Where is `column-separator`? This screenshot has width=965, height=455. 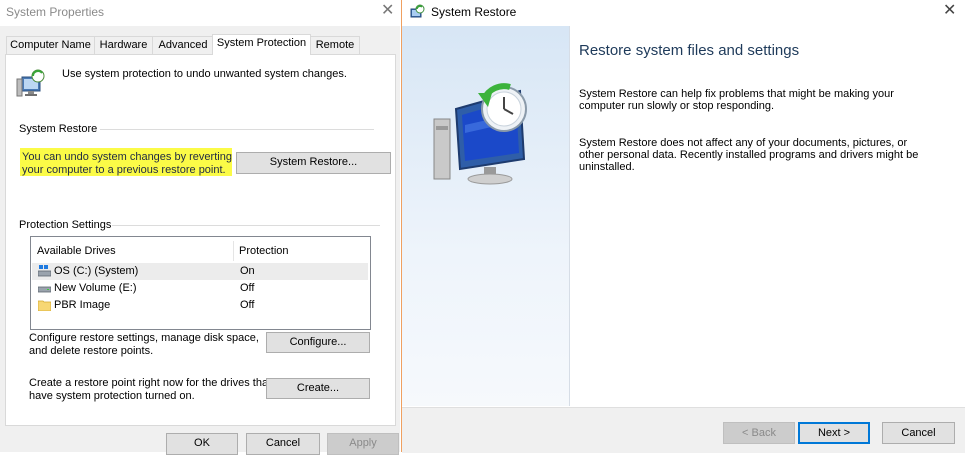
column-separator is located at coordinates (233, 251).